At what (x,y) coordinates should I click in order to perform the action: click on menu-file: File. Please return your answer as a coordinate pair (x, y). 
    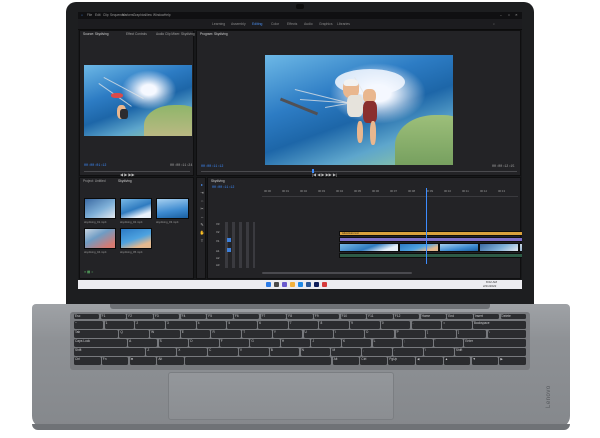
    Looking at the image, I should click on (89, 15).